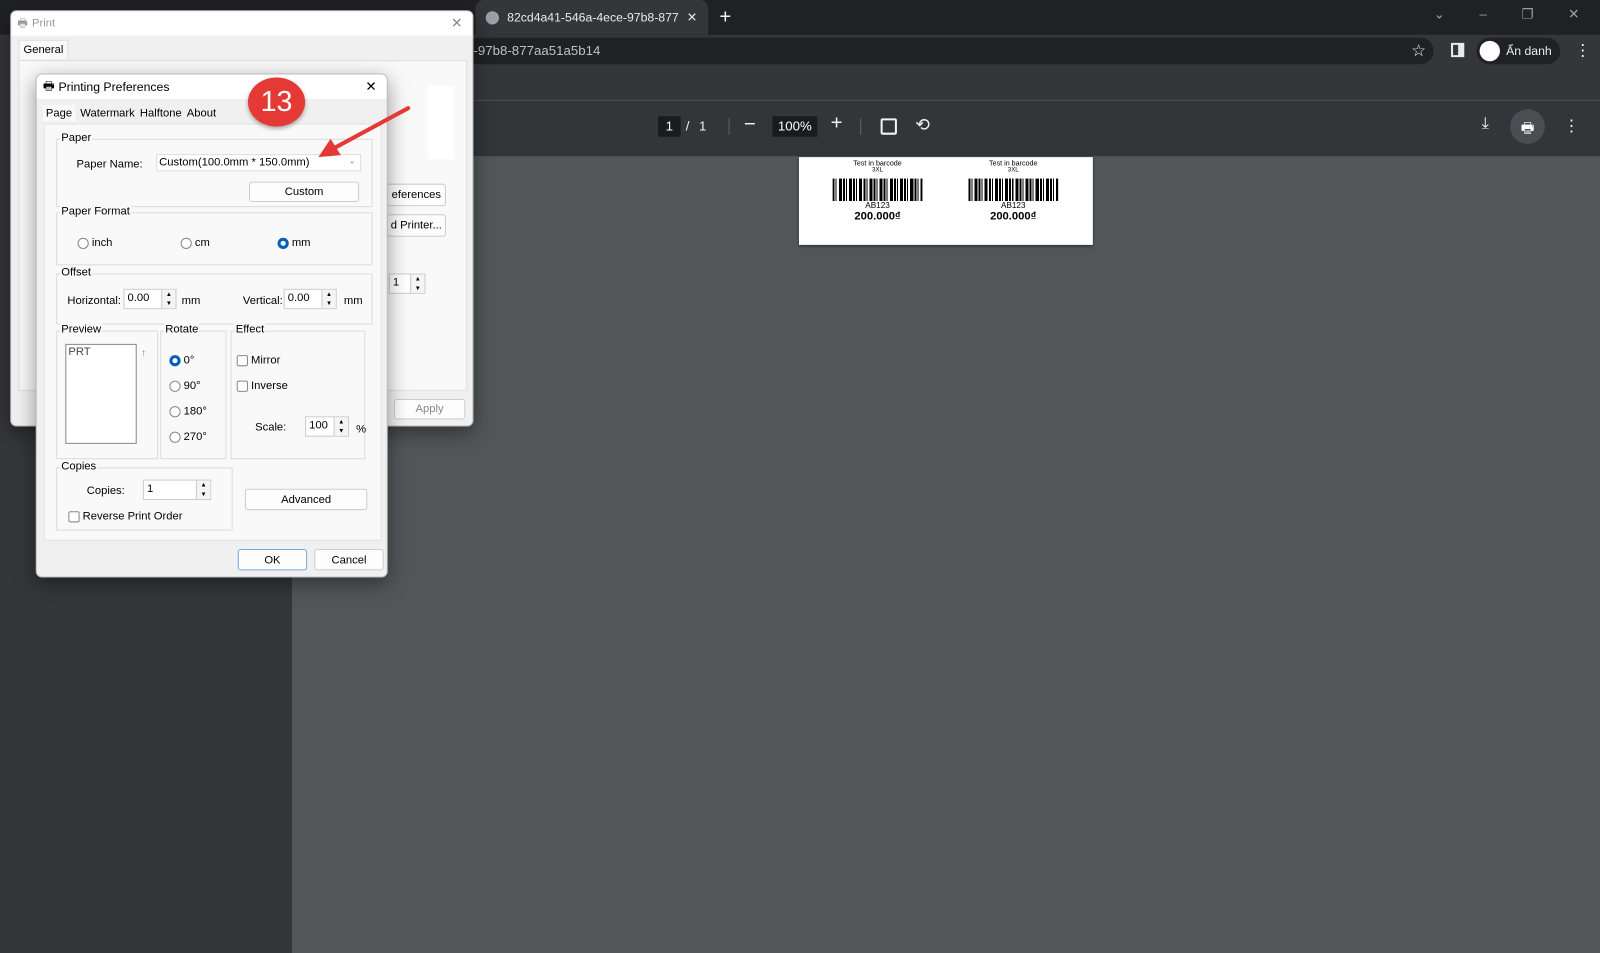  What do you see at coordinates (1458, 50) in the screenshot?
I see `side-panel-icon` at bounding box center [1458, 50].